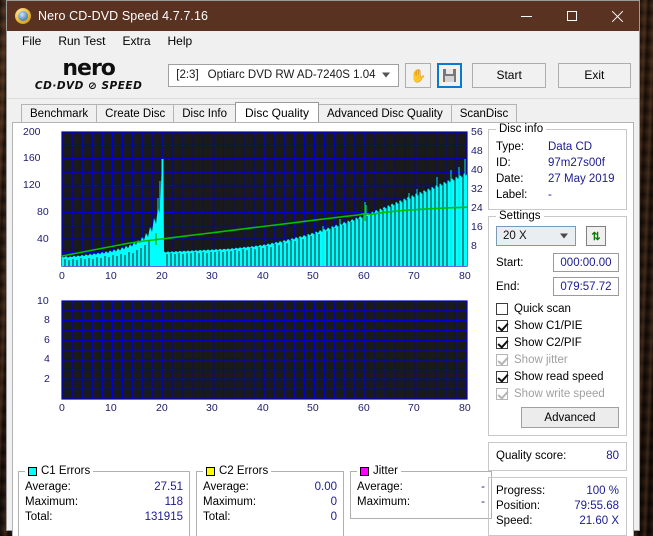 This screenshot has width=653, height=536. Describe the element at coordinates (217, 517) in the screenshot. I see `c2-total-label: Total:` at that location.